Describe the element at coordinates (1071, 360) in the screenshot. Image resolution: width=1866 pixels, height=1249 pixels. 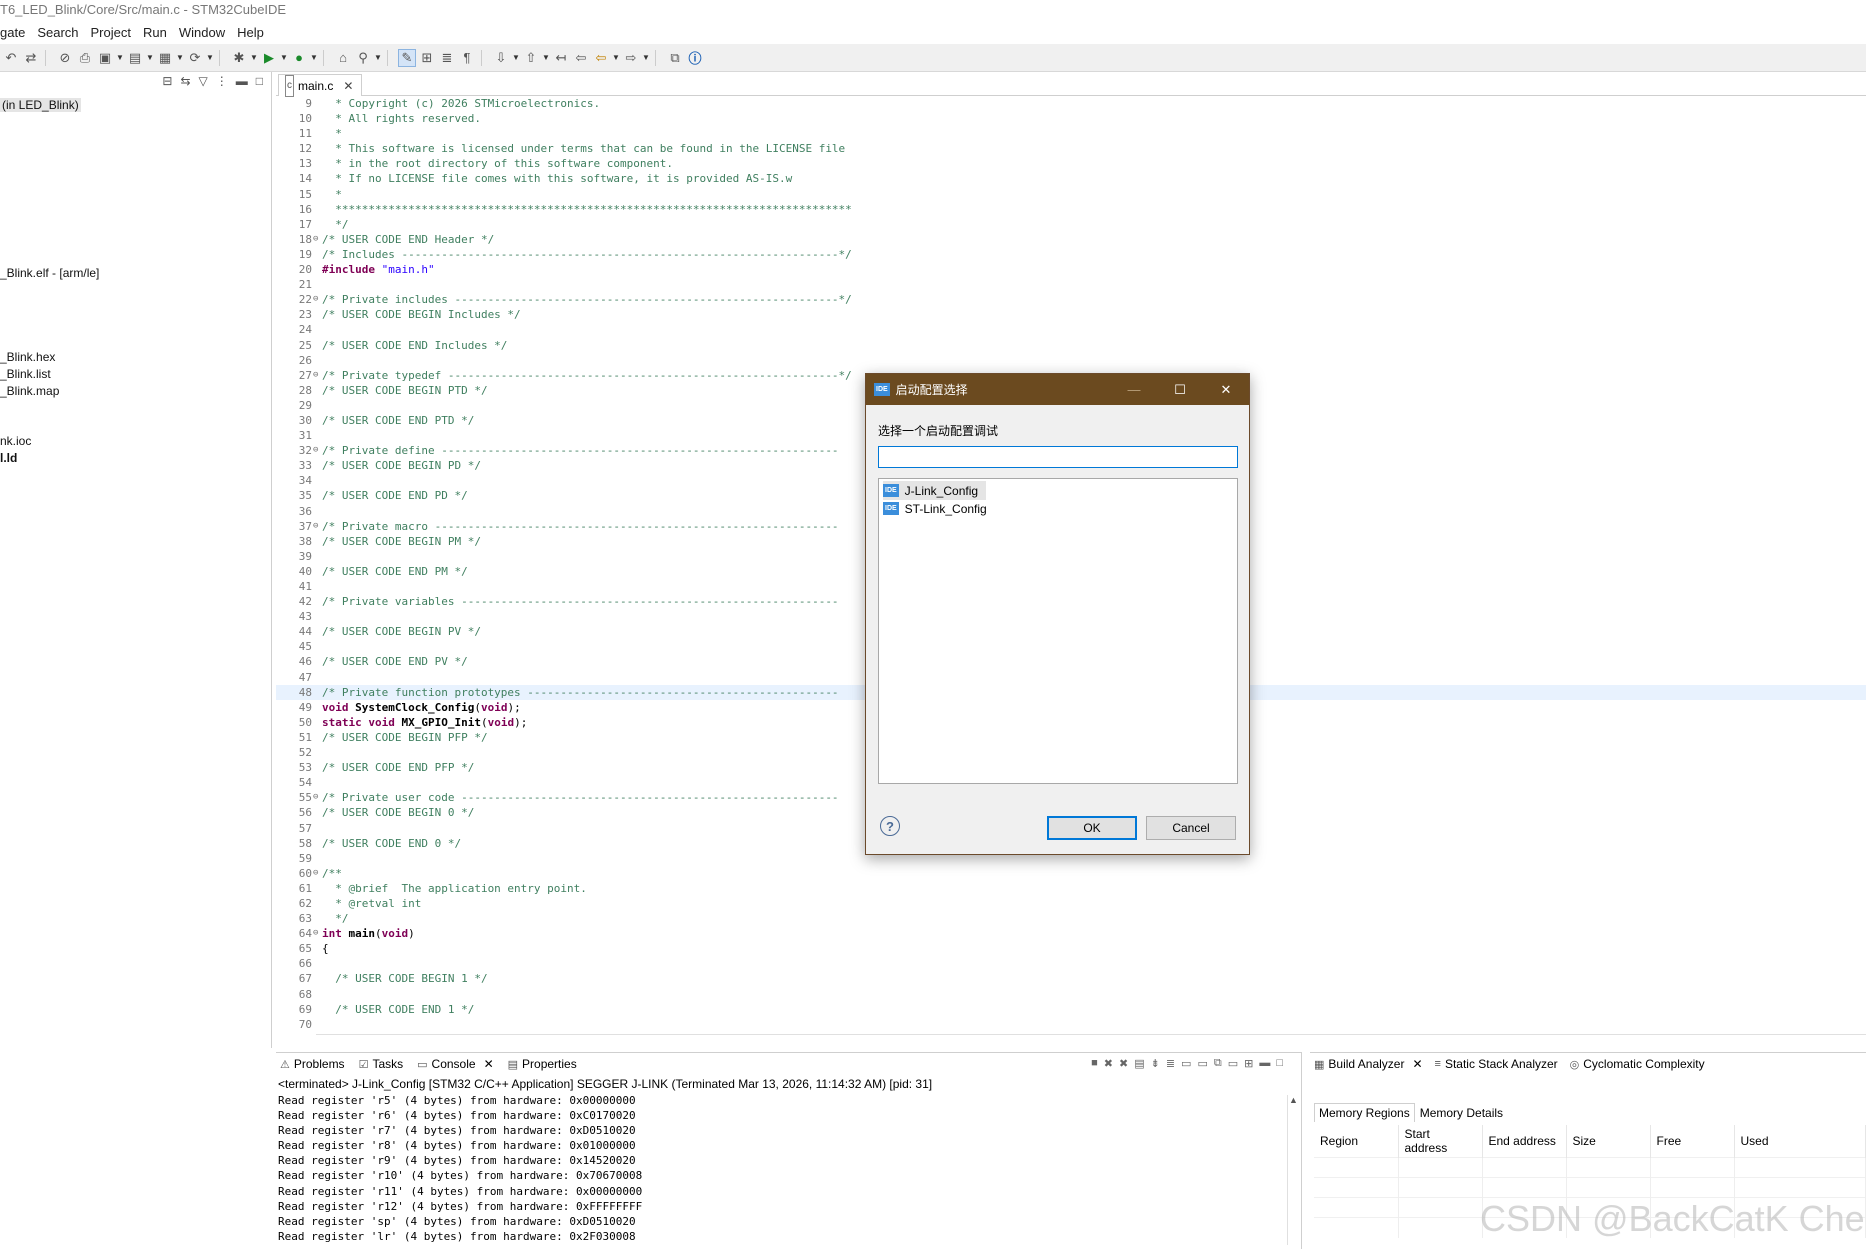
I see `code-line: 26` at that location.